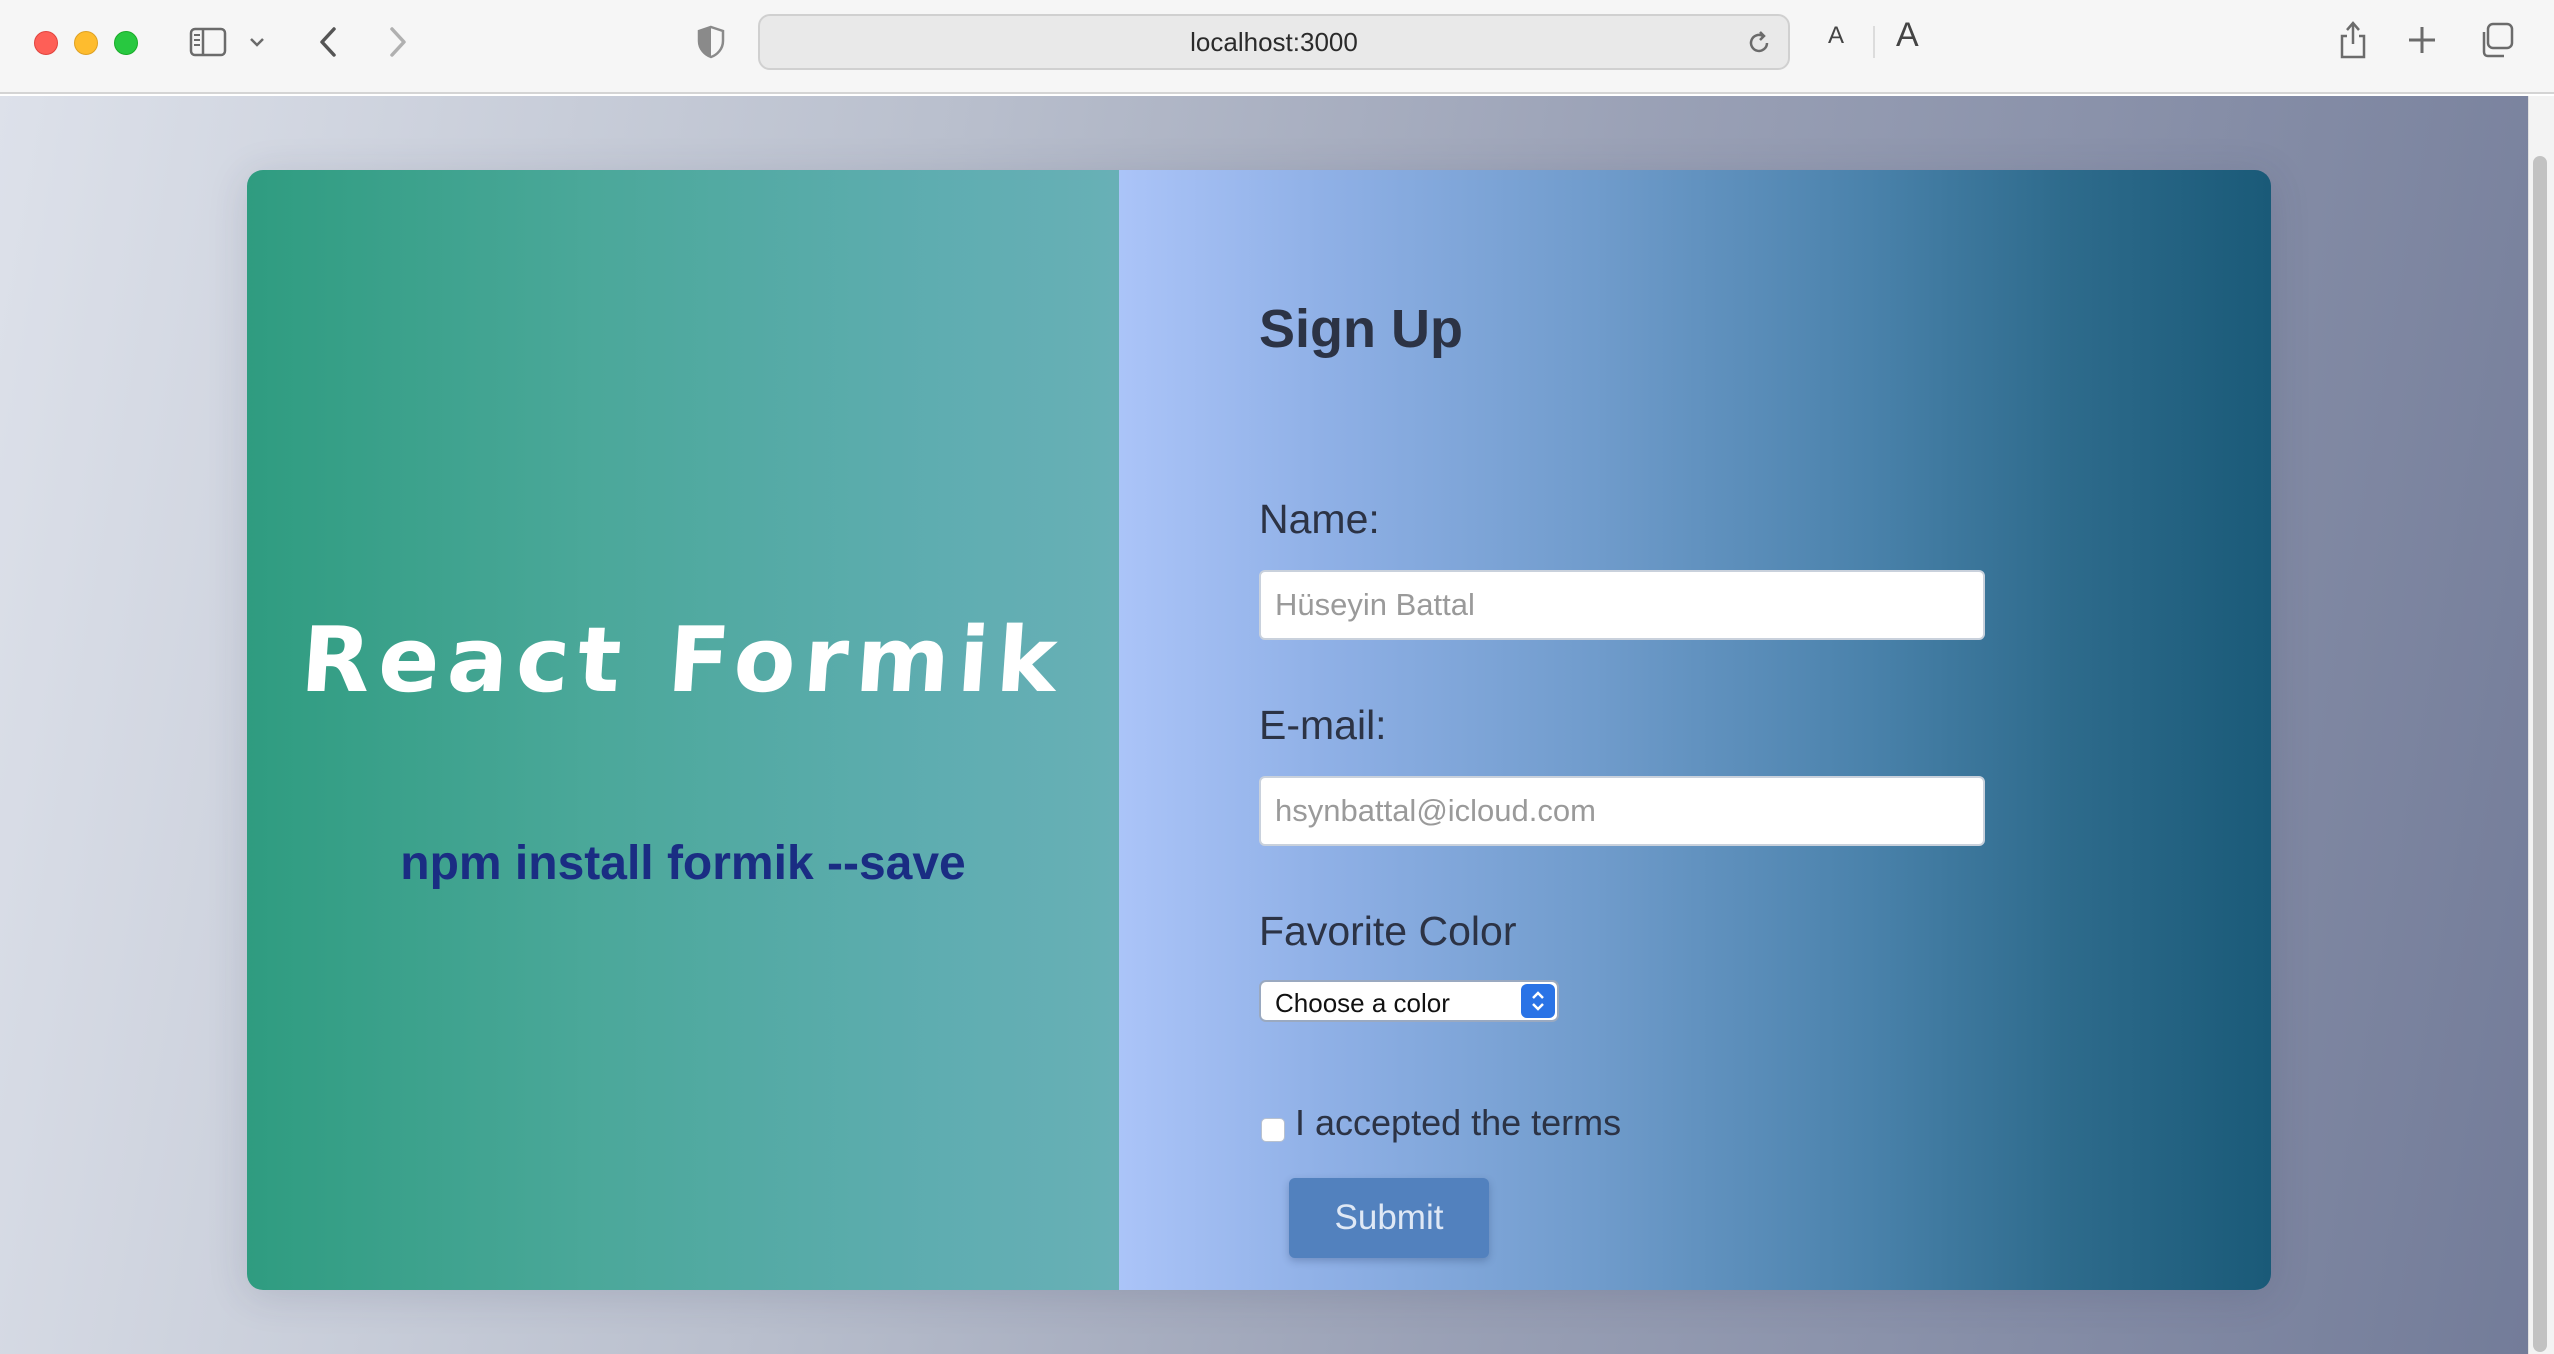 This screenshot has width=2554, height=1354. Describe the element at coordinates (1389, 1218) in the screenshot. I see `submit-button: Submit` at that location.